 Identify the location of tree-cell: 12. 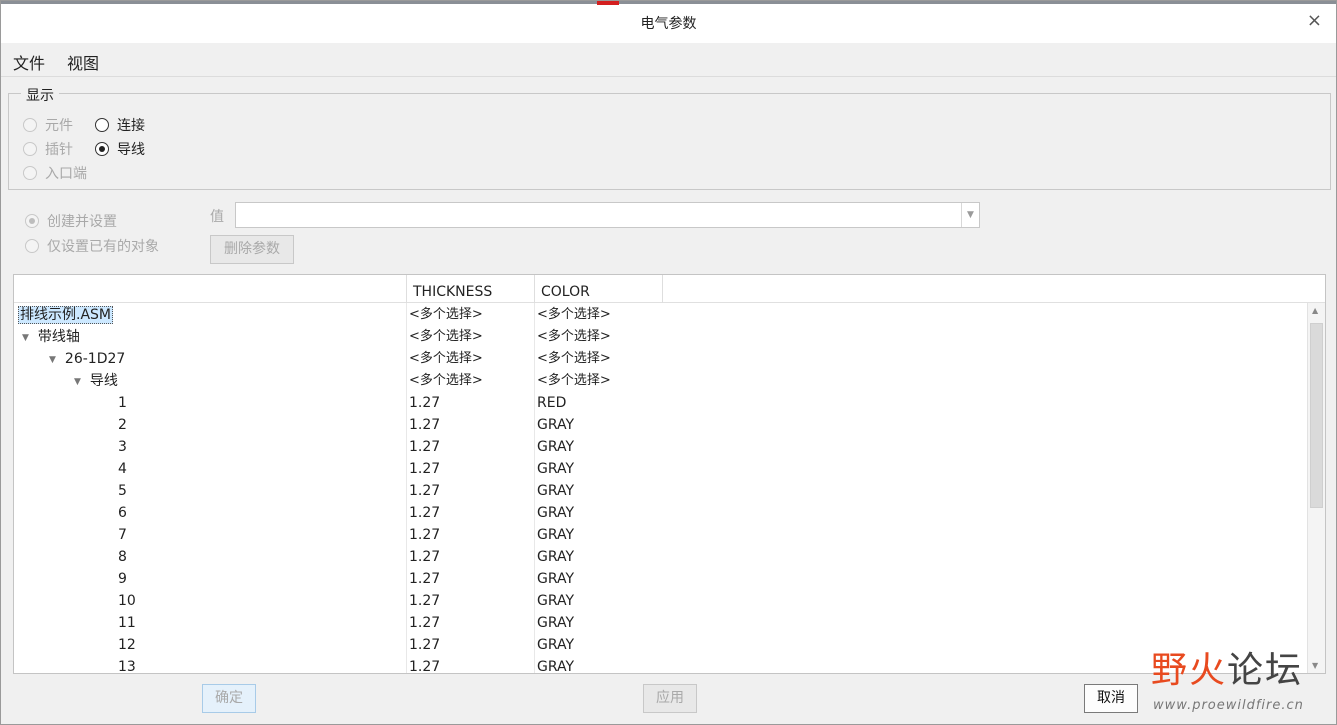
(127, 645).